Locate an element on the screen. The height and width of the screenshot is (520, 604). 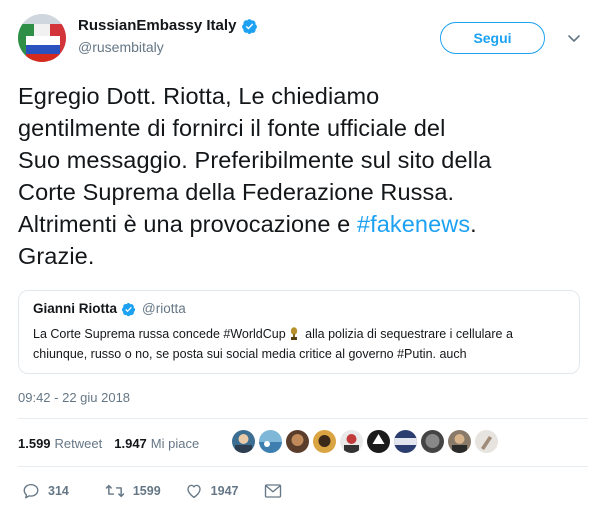
quoted-text-fragment: La Corte Suprema russa concede #WorldCup is located at coordinates (159, 334).